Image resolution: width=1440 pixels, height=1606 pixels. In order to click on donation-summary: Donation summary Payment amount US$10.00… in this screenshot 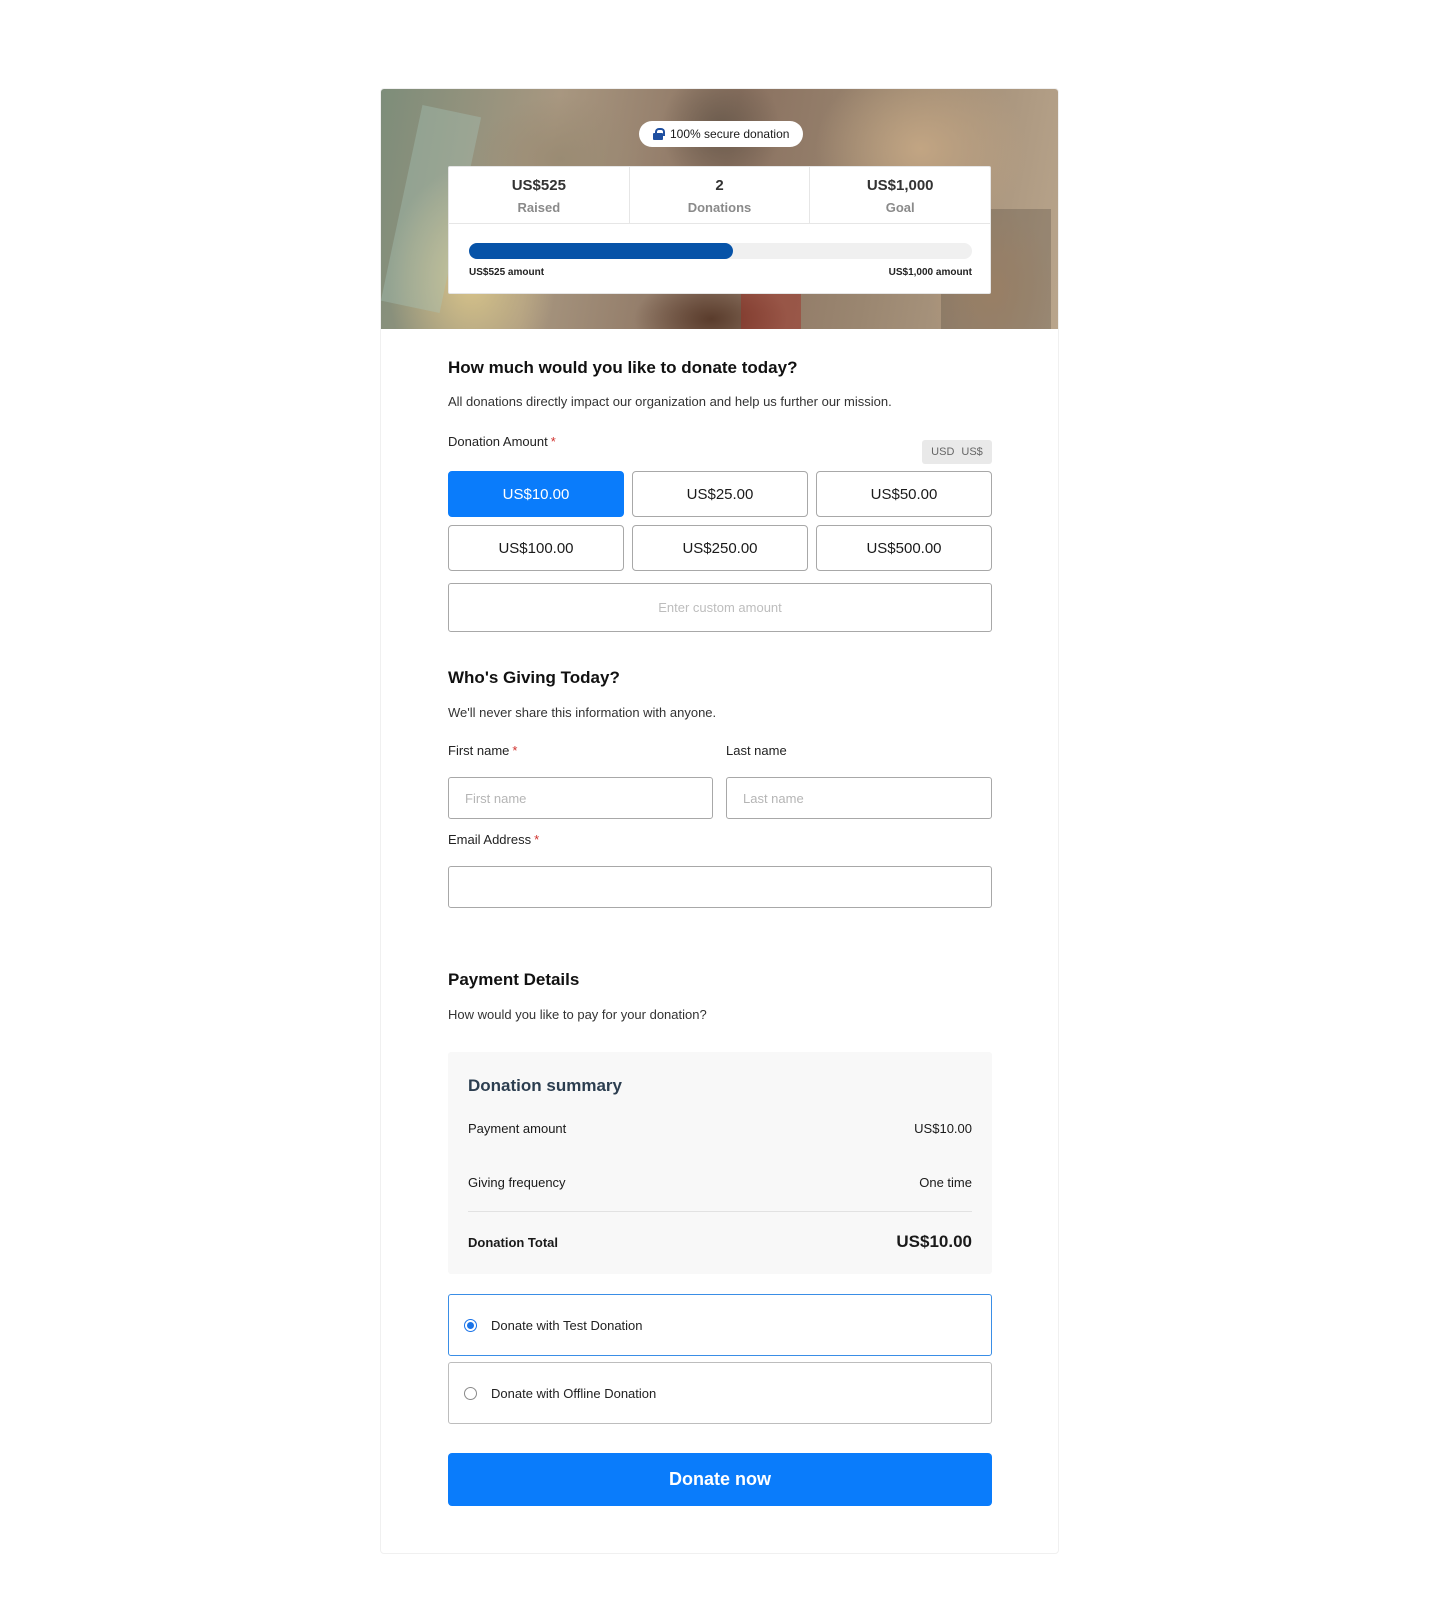, I will do `click(720, 1163)`.